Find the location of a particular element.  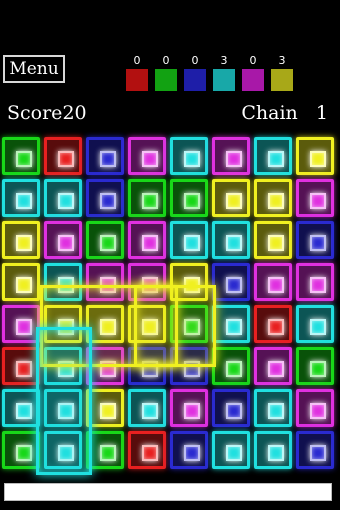

chain-label: Chain is located at coordinates (269, 113).